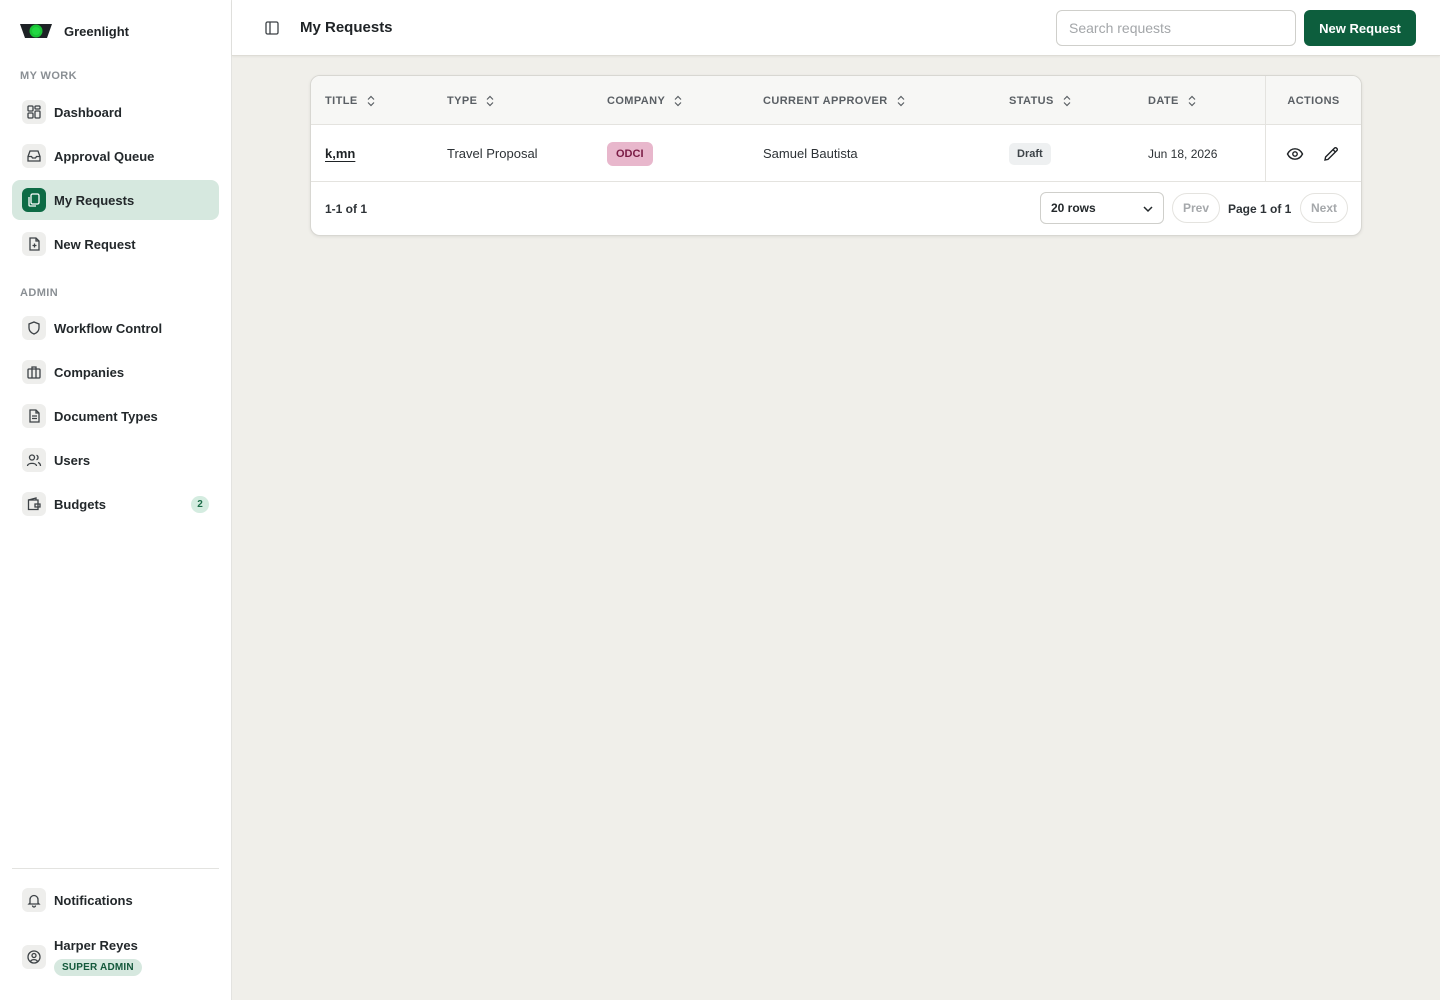 The width and height of the screenshot is (1440, 1000). What do you see at coordinates (1102, 208) in the screenshot?
I see `rows-per-page-select: 20 rows` at bounding box center [1102, 208].